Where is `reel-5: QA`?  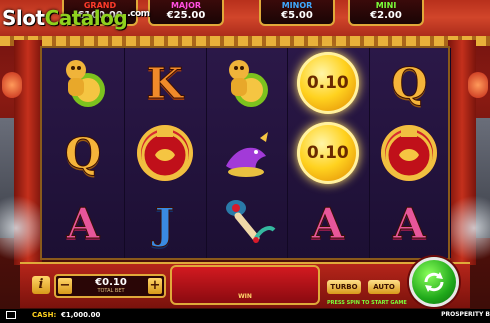 reel-5: QA is located at coordinates (410, 153).